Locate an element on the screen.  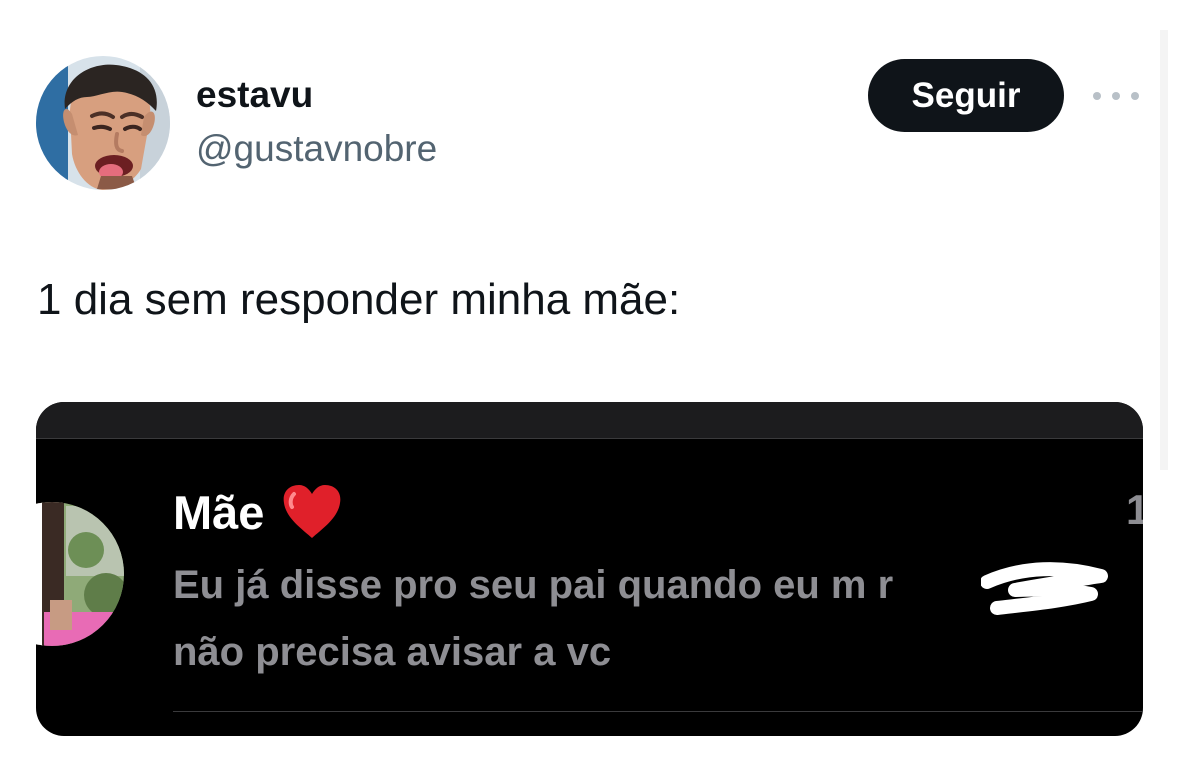
media-top-bar is located at coordinates (589, 420).